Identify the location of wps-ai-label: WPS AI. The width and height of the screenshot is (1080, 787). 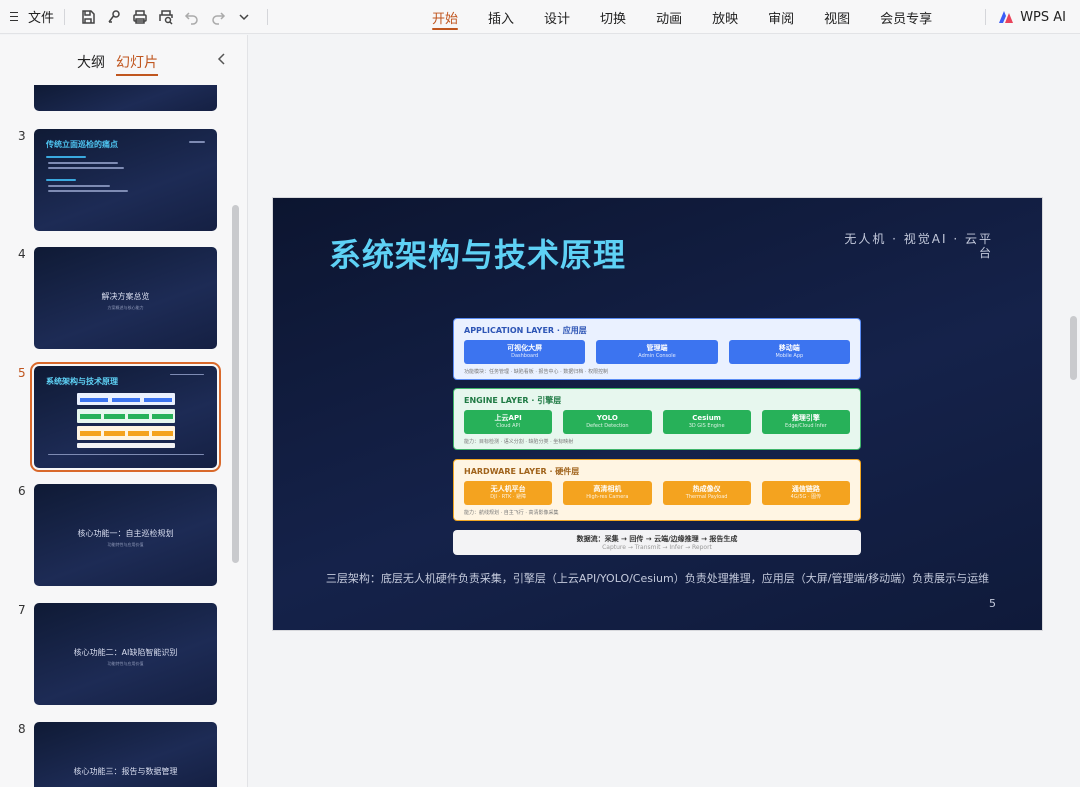
(1043, 17).